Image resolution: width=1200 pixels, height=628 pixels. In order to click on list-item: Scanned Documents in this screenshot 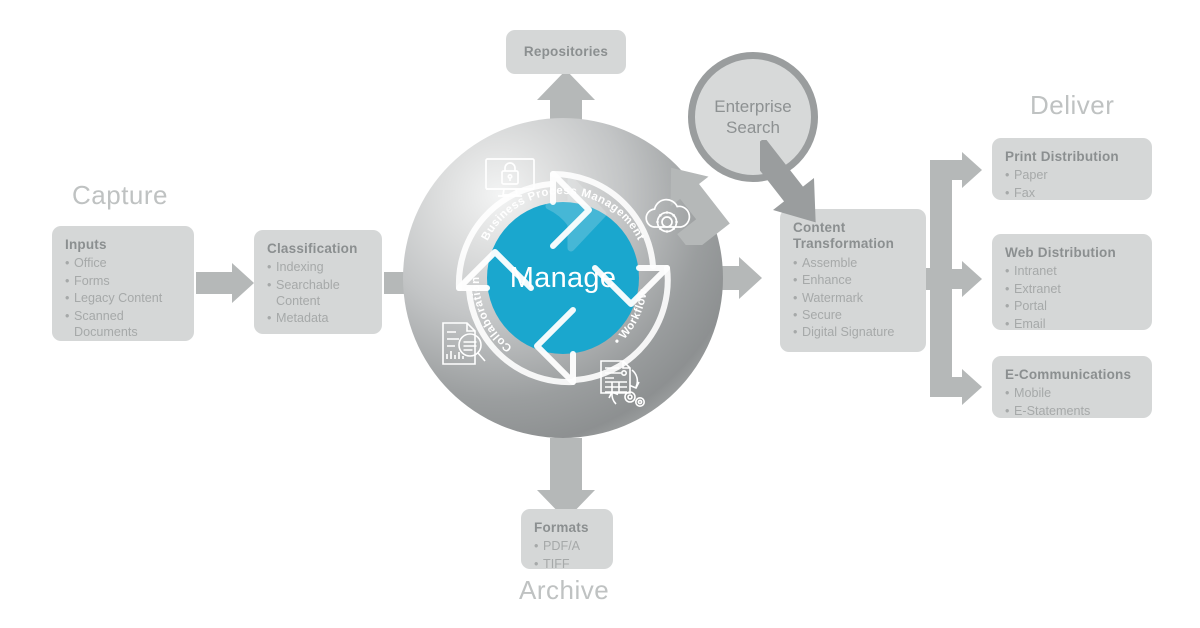, I will do `click(123, 324)`.